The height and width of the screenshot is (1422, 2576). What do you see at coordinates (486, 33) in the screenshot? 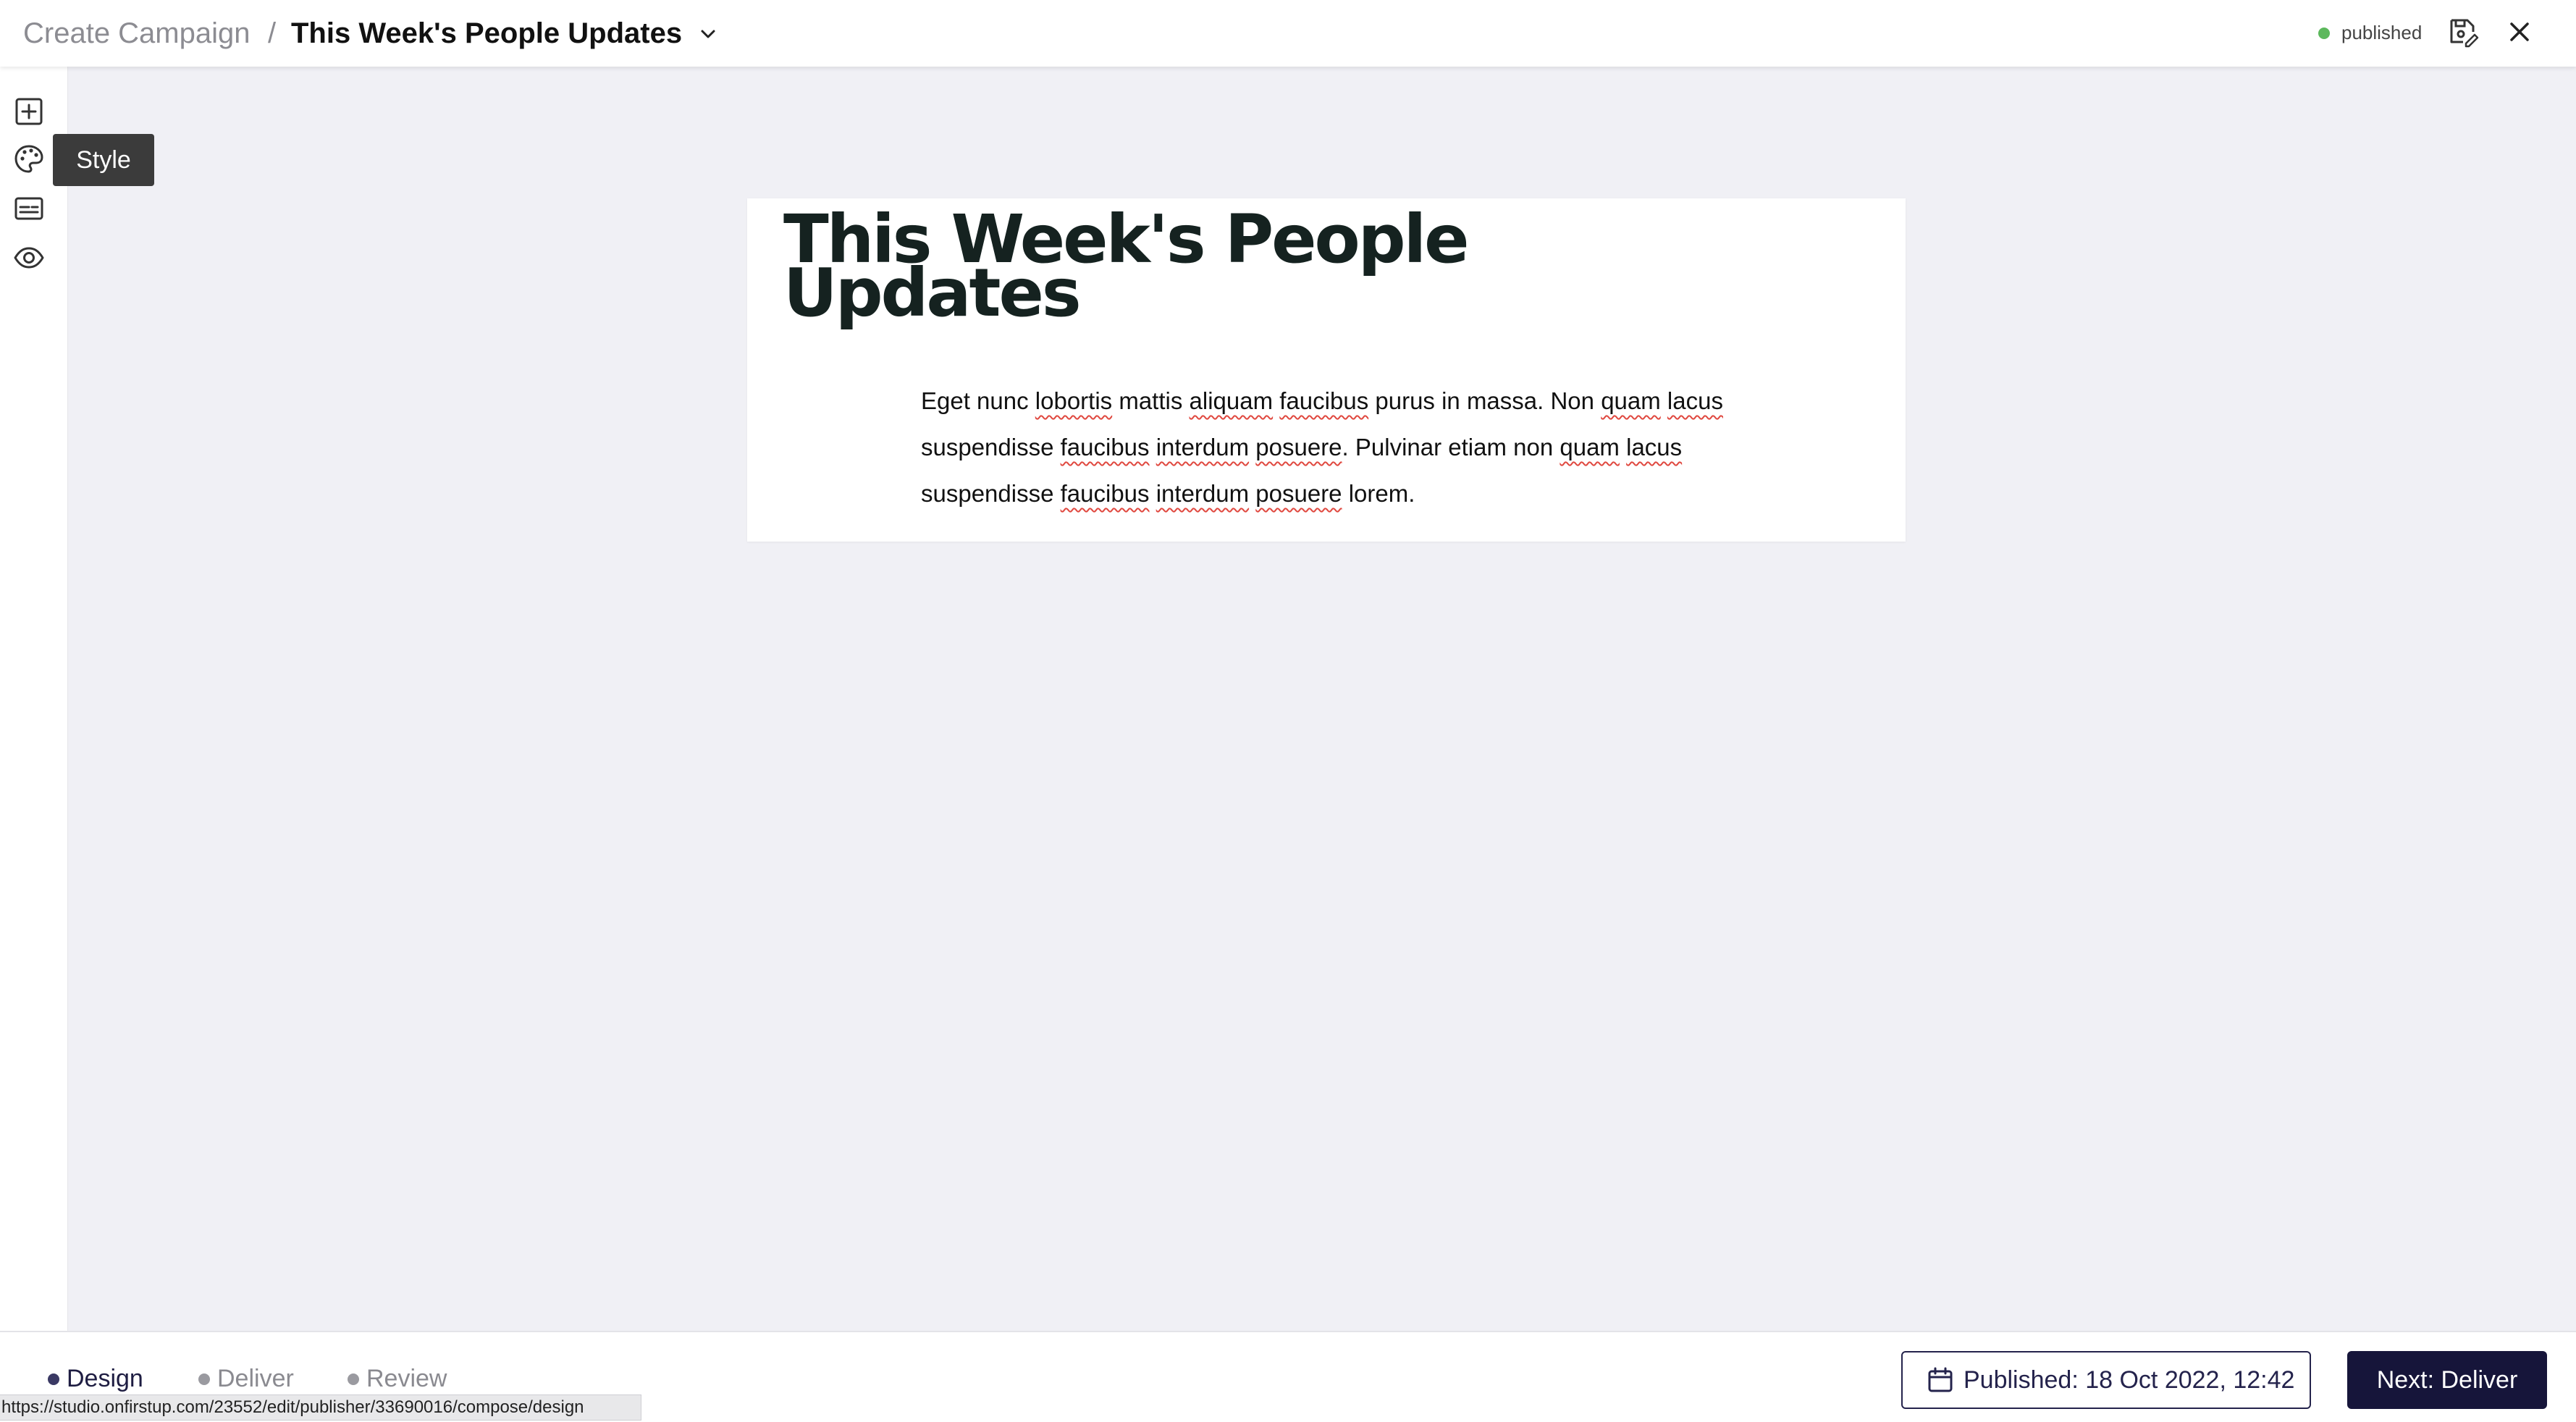
I see `campaign-title: This Week's People Updates` at bounding box center [486, 33].